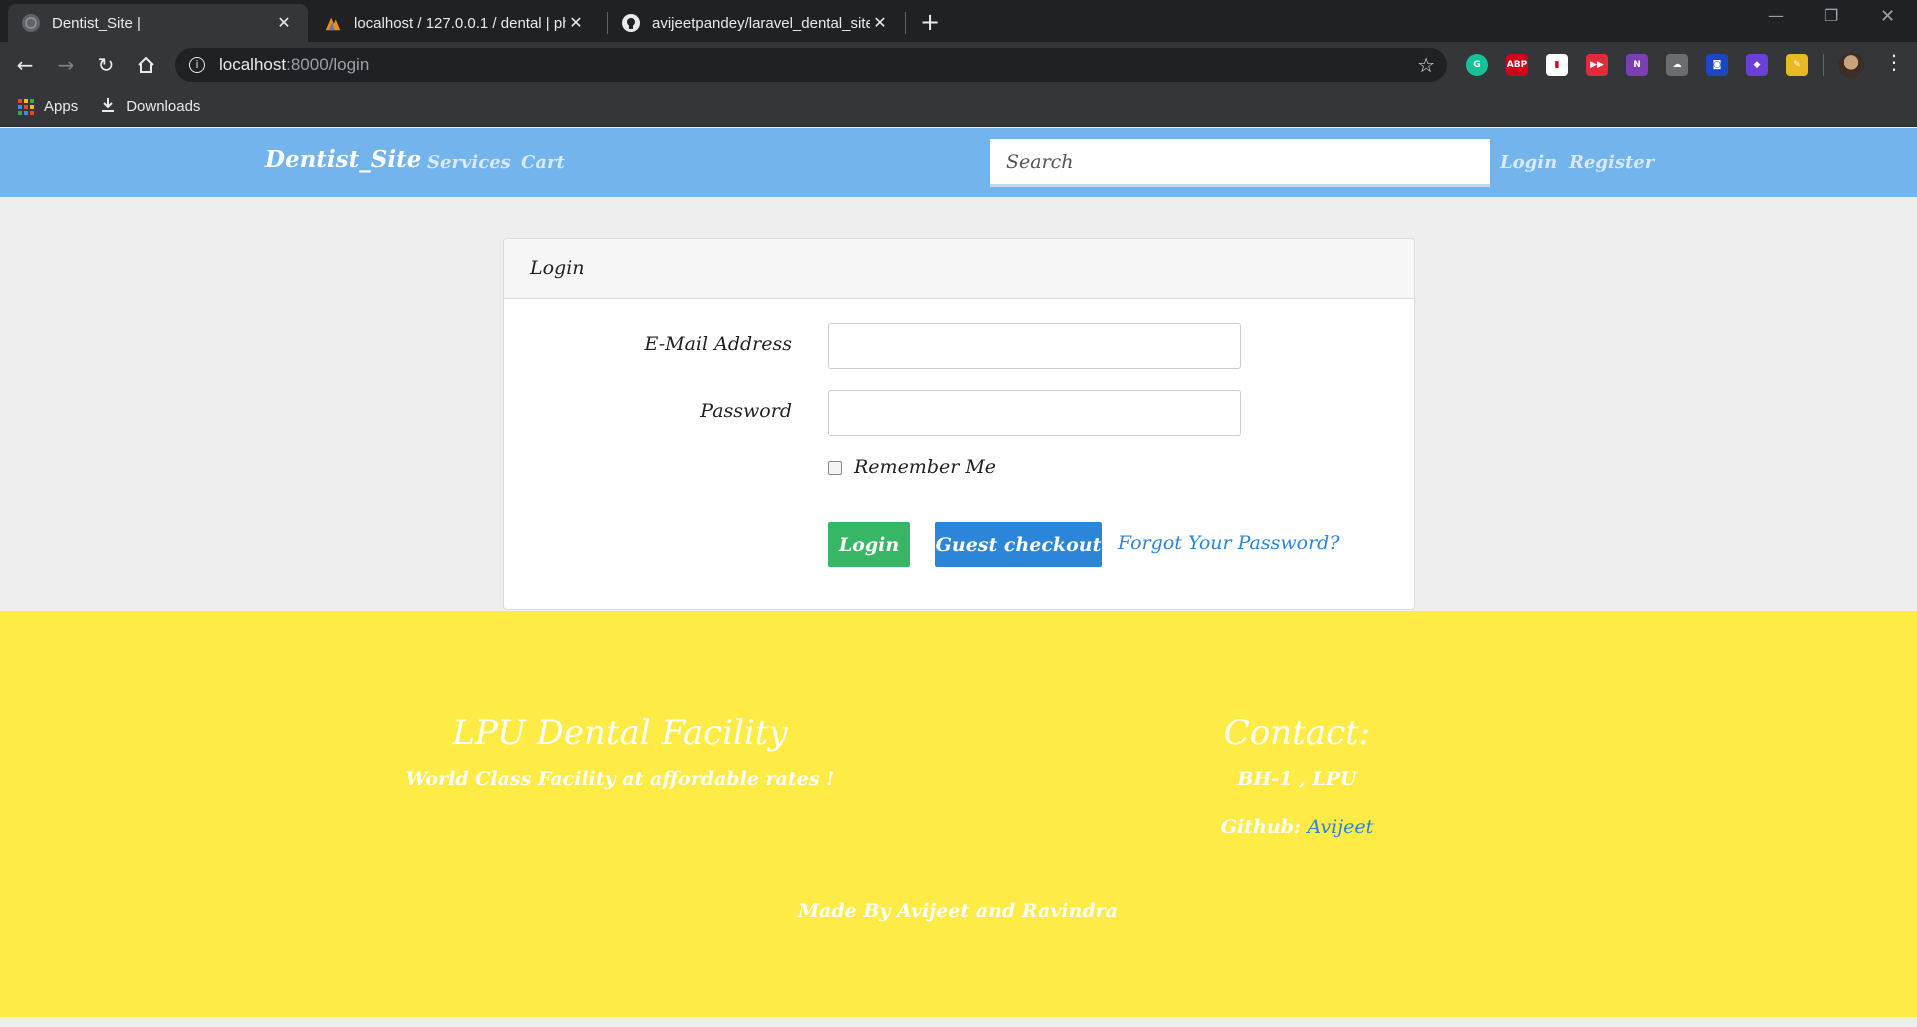 This screenshot has width=1917, height=1027. I want to click on page-bottom-strip, so click(958, 1022).